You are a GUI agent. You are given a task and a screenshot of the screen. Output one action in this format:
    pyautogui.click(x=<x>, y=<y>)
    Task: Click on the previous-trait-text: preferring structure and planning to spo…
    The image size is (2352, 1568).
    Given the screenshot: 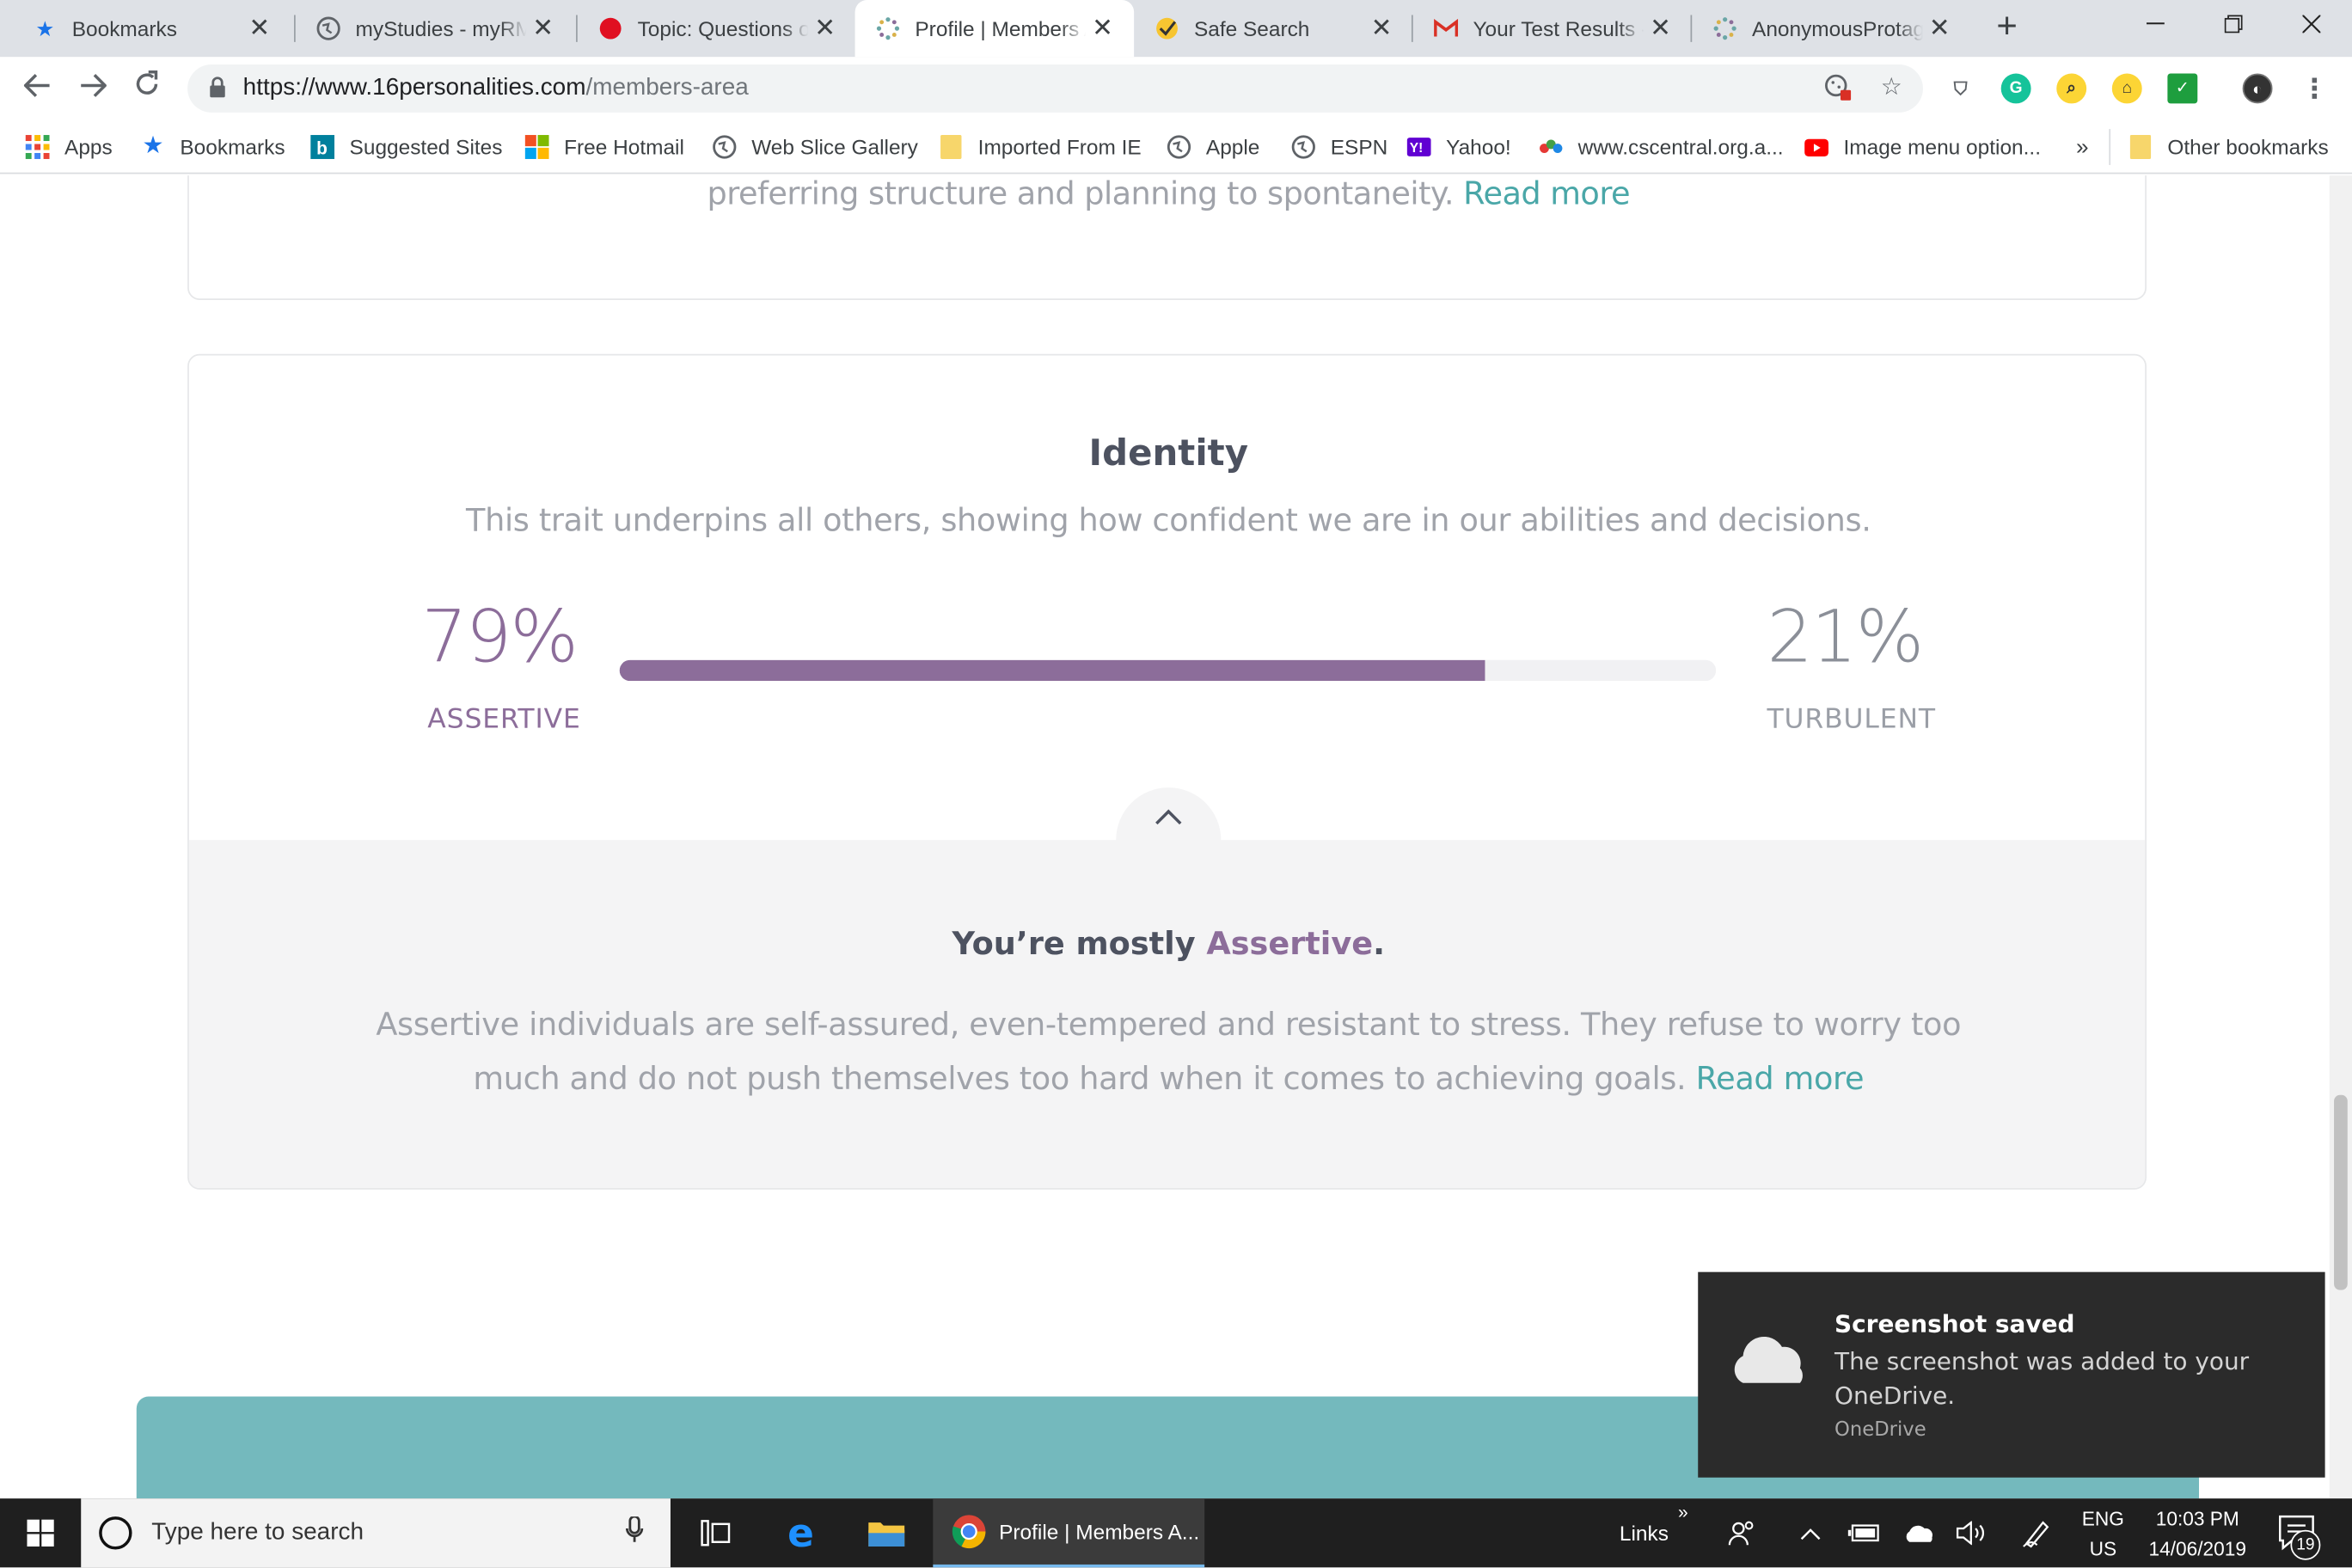 What is the action you would take?
    pyautogui.click(x=1168, y=193)
    